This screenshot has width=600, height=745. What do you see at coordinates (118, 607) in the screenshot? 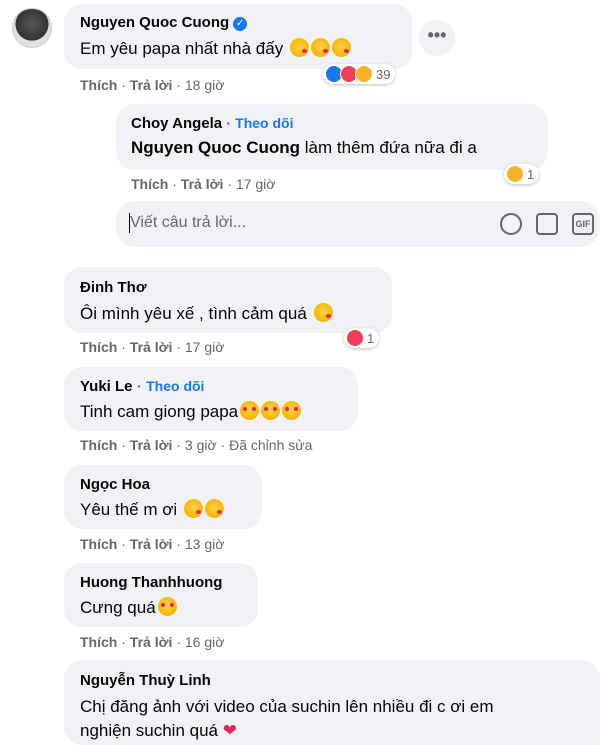
I see `comment-text: Cưng quá` at bounding box center [118, 607].